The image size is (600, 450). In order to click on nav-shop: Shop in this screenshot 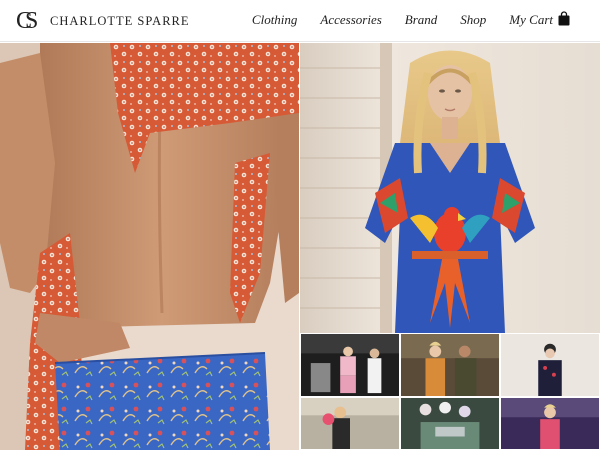, I will do `click(473, 21)`.